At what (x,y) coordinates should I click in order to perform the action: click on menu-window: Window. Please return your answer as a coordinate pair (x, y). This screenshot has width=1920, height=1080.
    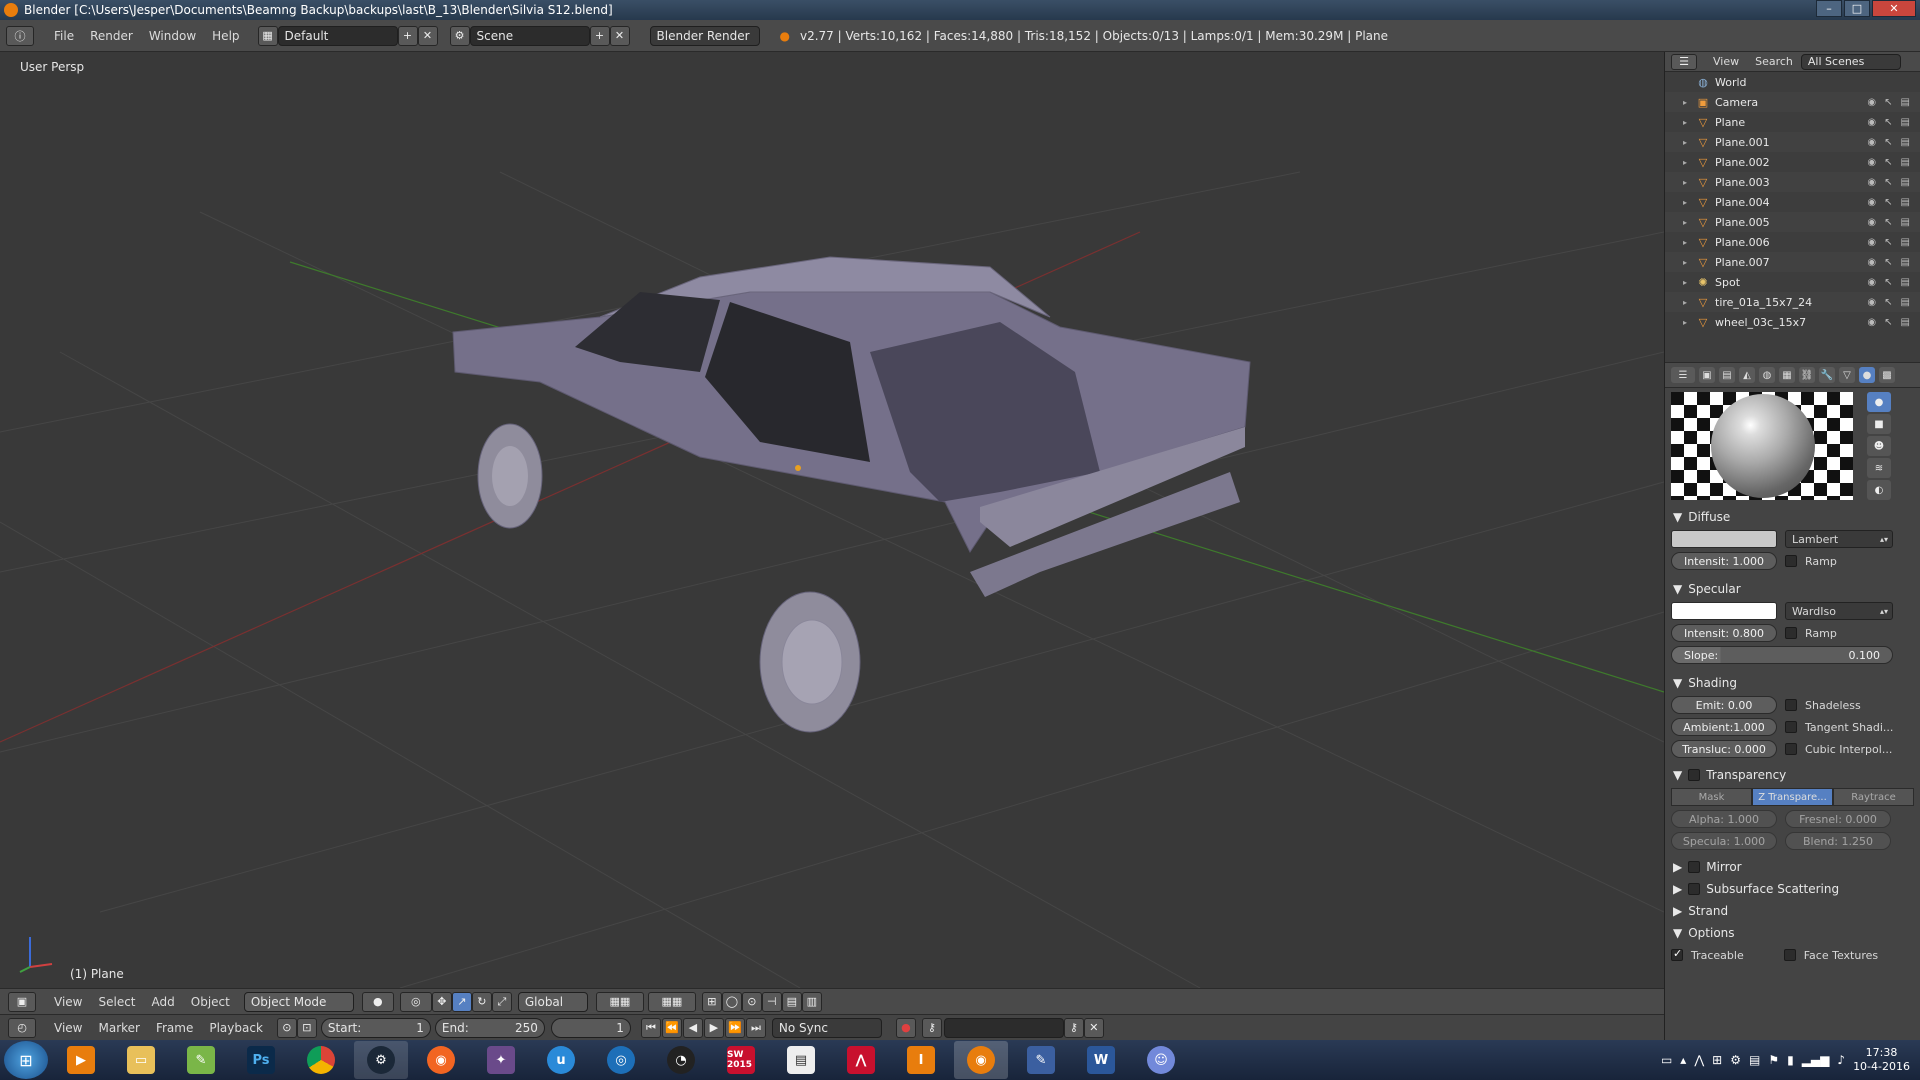
    Looking at the image, I should click on (172, 36).